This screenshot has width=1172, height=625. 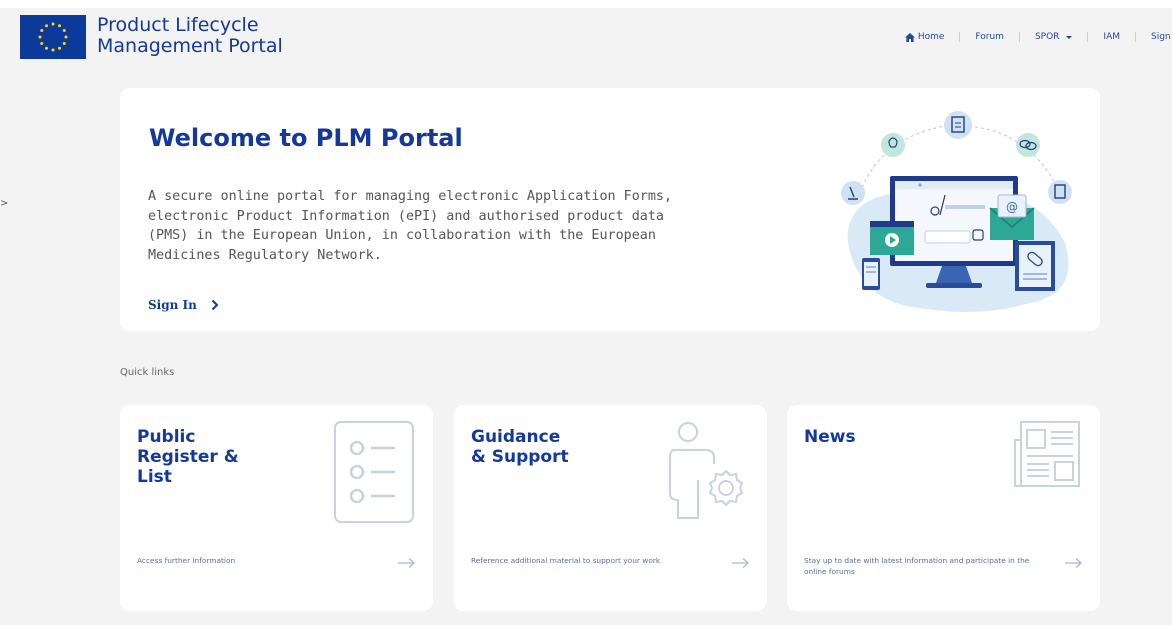 I want to click on card-title-line: Guidance, so click(x=516, y=437).